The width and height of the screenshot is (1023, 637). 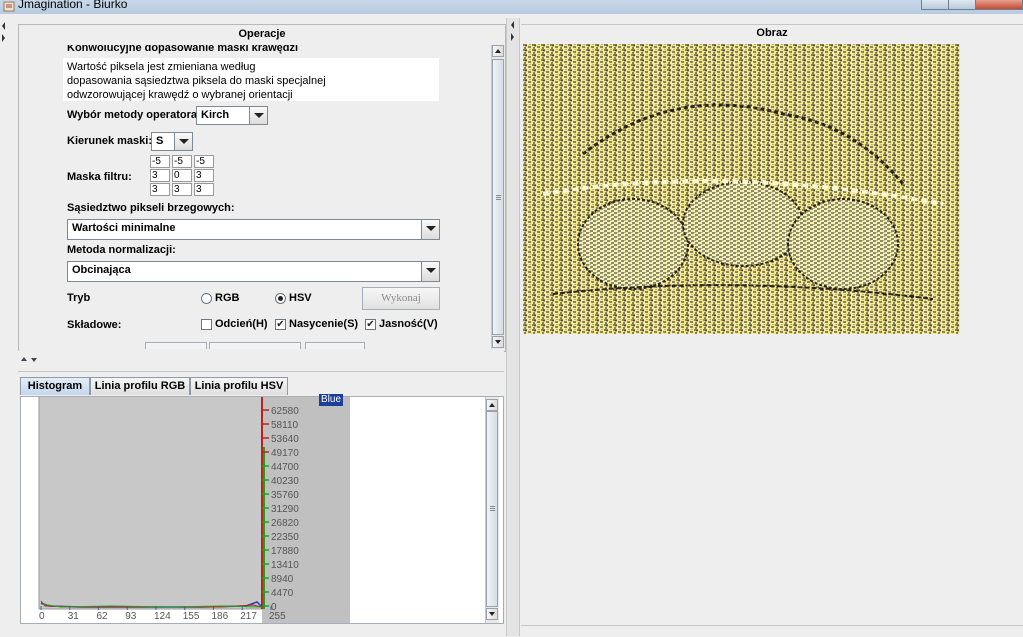 What do you see at coordinates (215, 115) in the screenshot?
I see `operator-value: Kirch` at bounding box center [215, 115].